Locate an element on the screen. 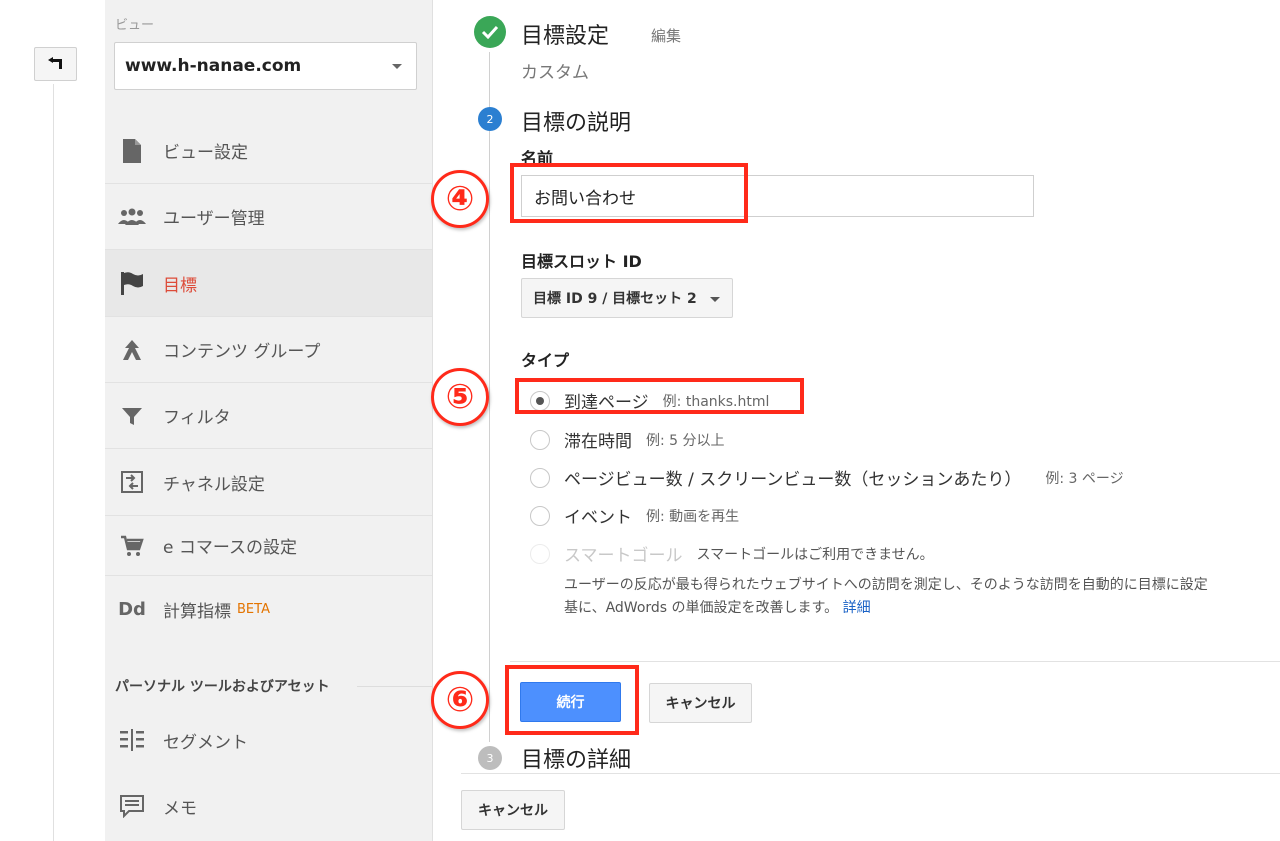  sidebar-item-label: チャネル設定 is located at coordinates (214, 484).